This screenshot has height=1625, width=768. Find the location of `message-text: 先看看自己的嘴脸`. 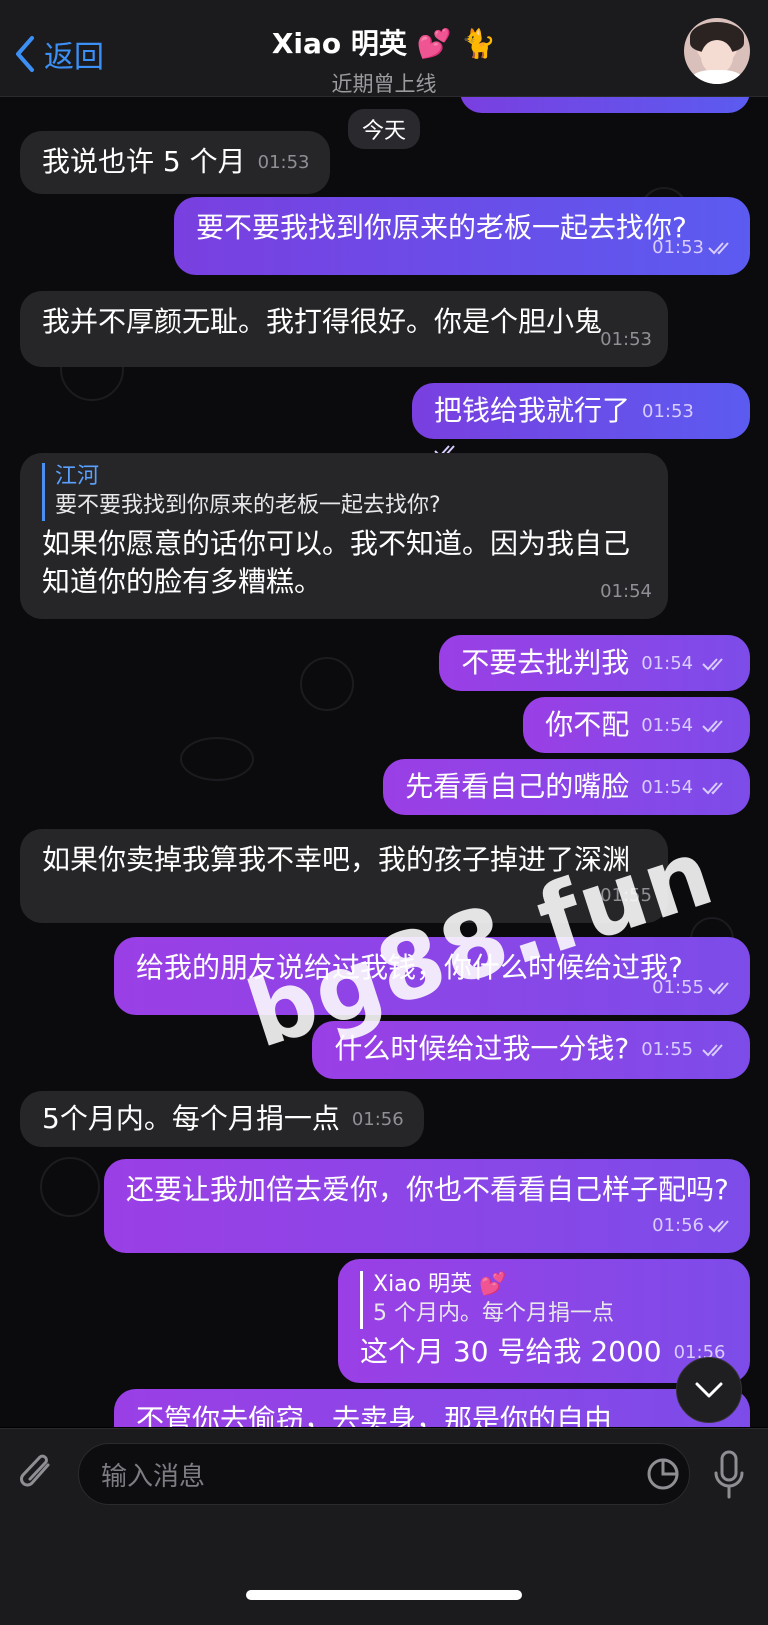

message-text: 先看看自己的嘴脸 is located at coordinates (517, 786).